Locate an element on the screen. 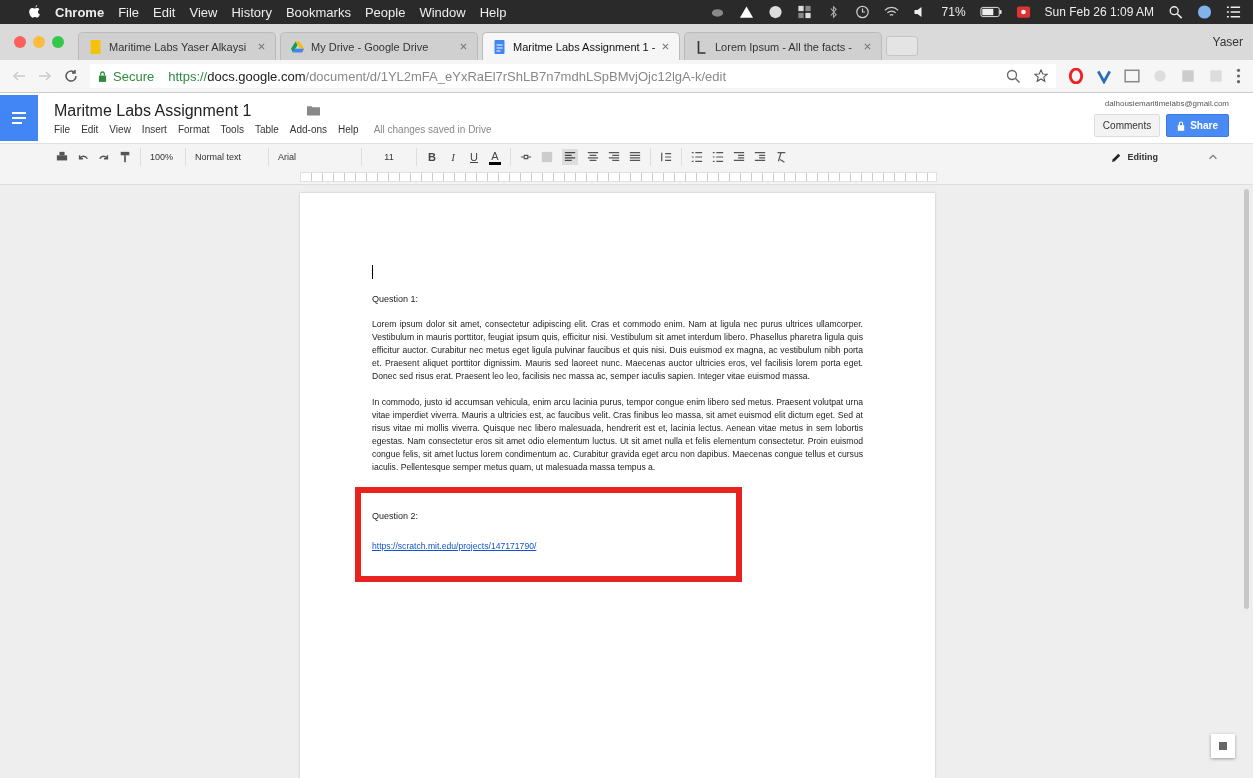 This screenshot has width=1253, height=778. checkmark-icon is located at coordinates (1104, 76).